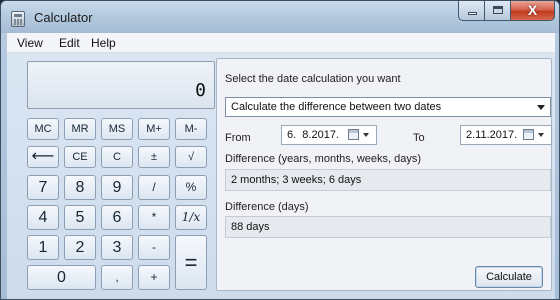 The width and height of the screenshot is (560, 300). I want to click on calculate-button: Calculate, so click(509, 277).